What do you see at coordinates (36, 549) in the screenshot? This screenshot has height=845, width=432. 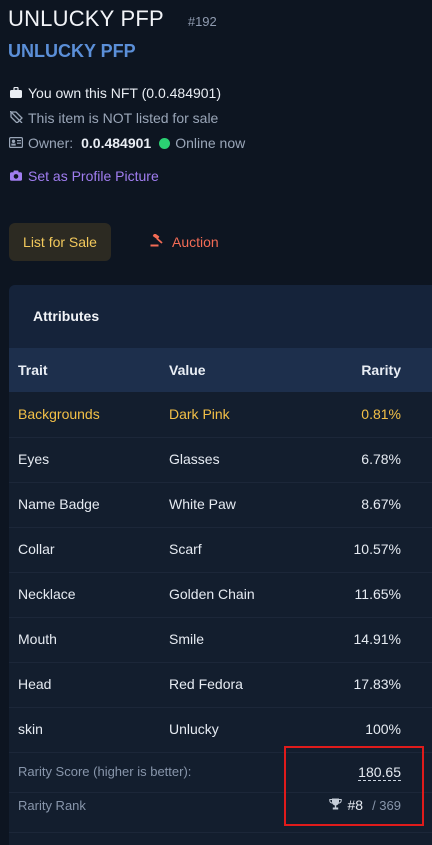 I see `trait-cell: Collar` at bounding box center [36, 549].